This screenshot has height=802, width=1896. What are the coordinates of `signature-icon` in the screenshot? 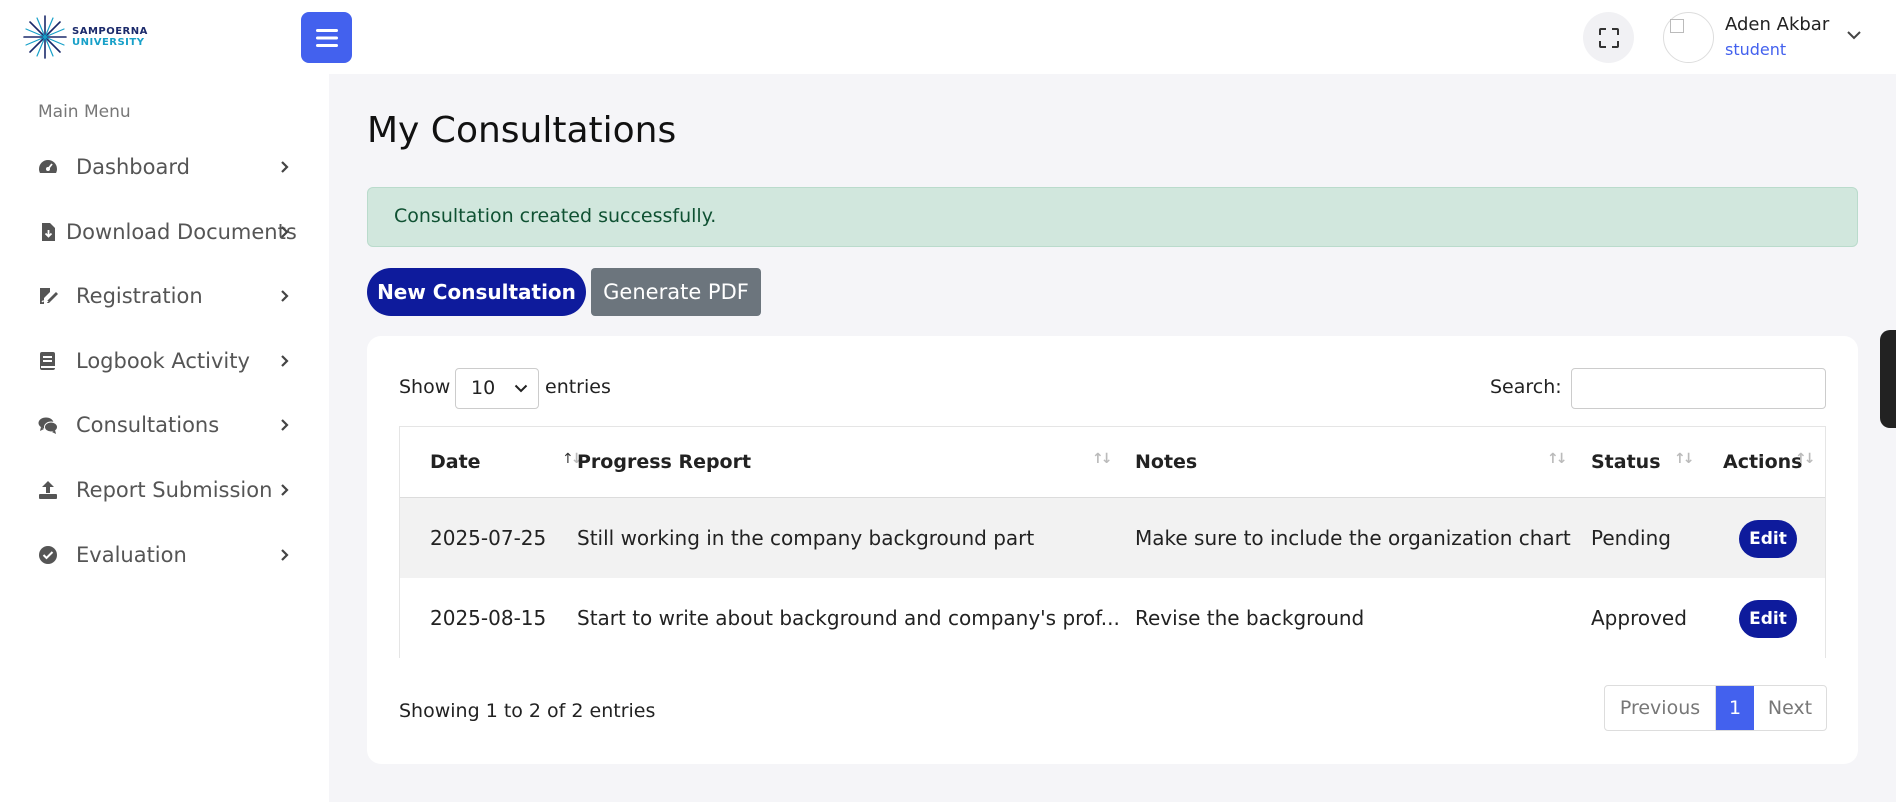 It's located at (49, 296).